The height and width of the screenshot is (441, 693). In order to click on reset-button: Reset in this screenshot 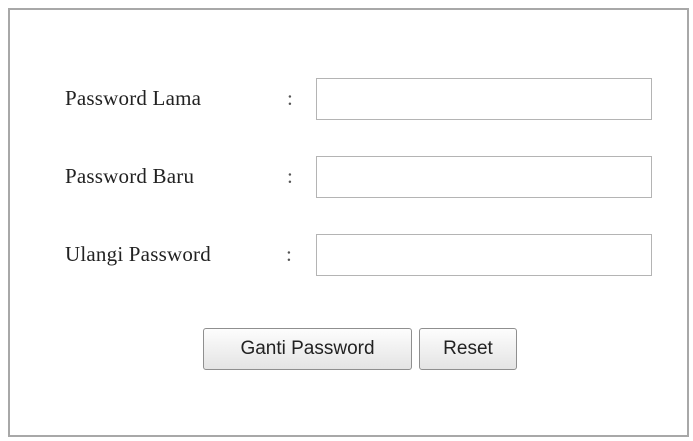, I will do `click(468, 349)`.